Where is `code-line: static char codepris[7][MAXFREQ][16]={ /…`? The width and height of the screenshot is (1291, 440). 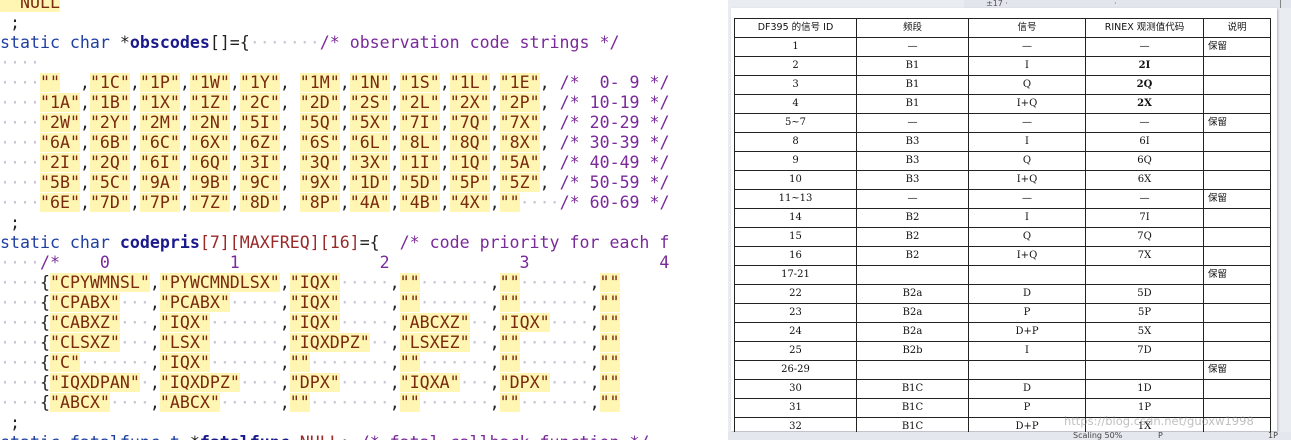
code-line: static char codepris[7][MAXFREQ][16]={ /… is located at coordinates (334, 243).